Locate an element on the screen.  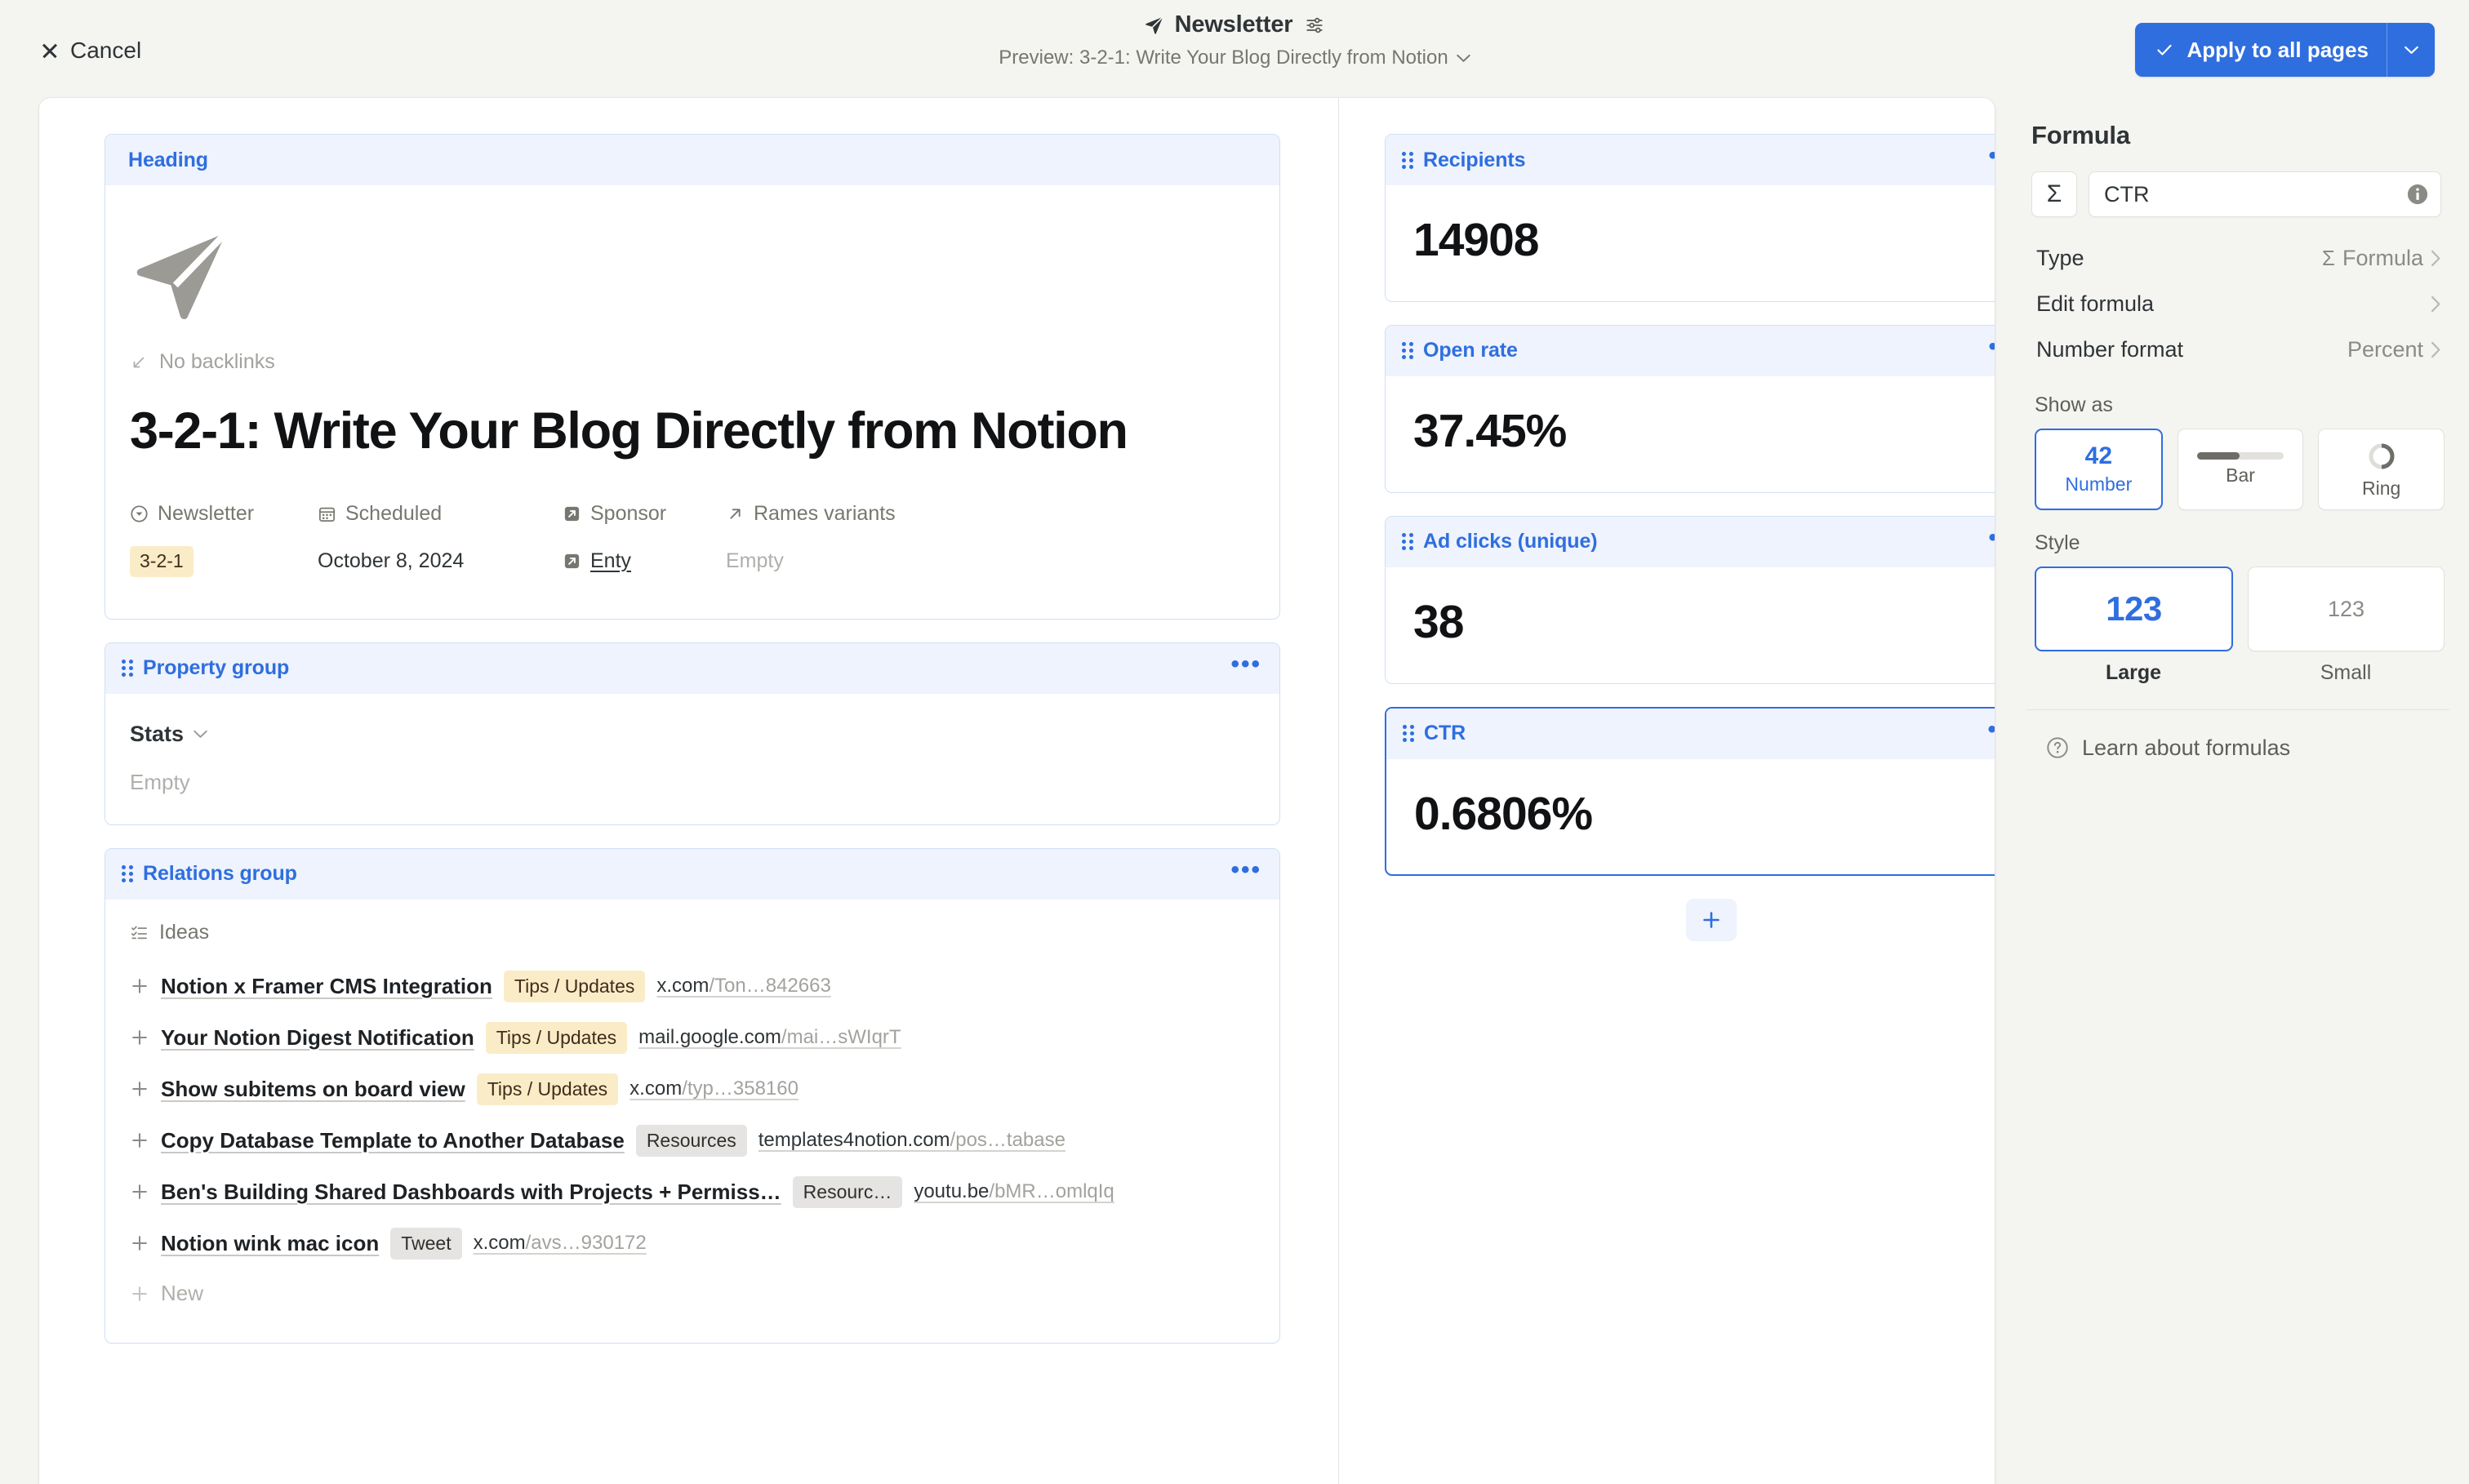
sigma-icon: Σ is located at coordinates (2054, 194).